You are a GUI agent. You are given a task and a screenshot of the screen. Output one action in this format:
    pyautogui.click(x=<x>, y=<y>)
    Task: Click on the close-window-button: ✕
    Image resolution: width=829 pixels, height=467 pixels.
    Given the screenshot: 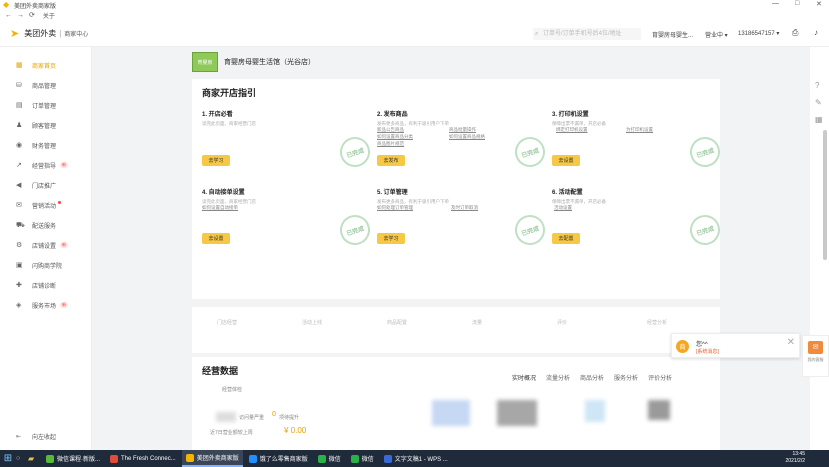 What is the action you would take?
    pyautogui.click(x=819, y=4)
    